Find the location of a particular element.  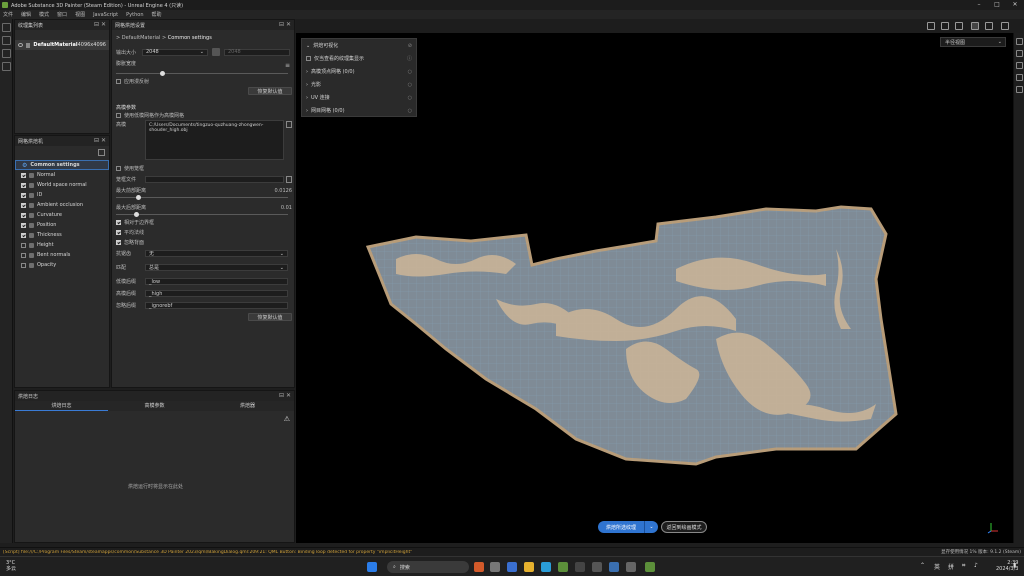

baker-item-world-normal: World space normal is located at coordinates (62, 185).